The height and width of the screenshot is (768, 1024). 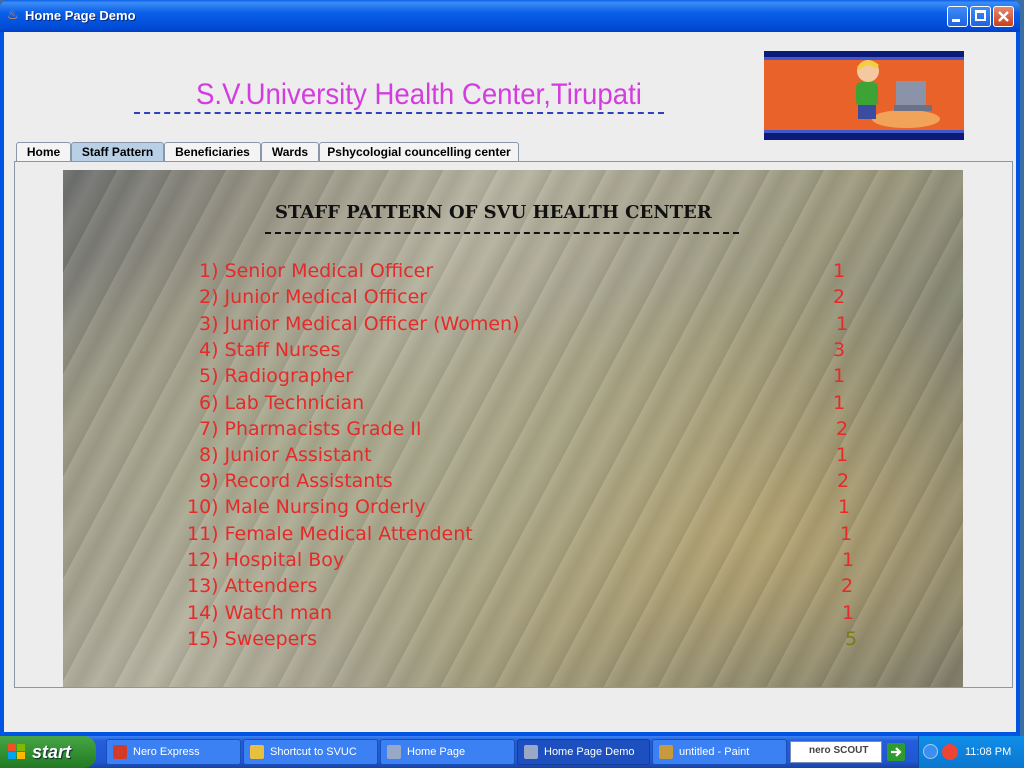 I want to click on taskbar-item-paint: untitled - Paint, so click(x=719, y=752).